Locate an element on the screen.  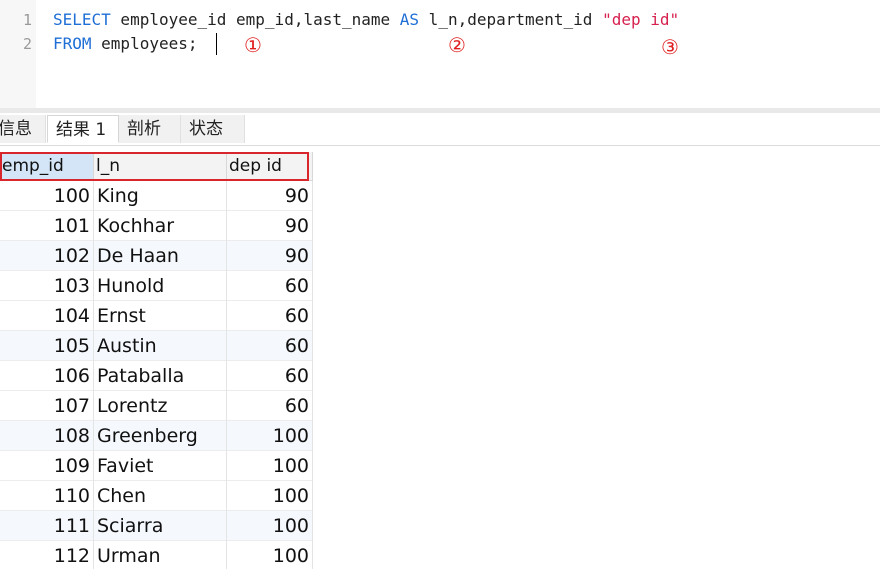
annotation-marker-3: ③ is located at coordinates (670, 47).